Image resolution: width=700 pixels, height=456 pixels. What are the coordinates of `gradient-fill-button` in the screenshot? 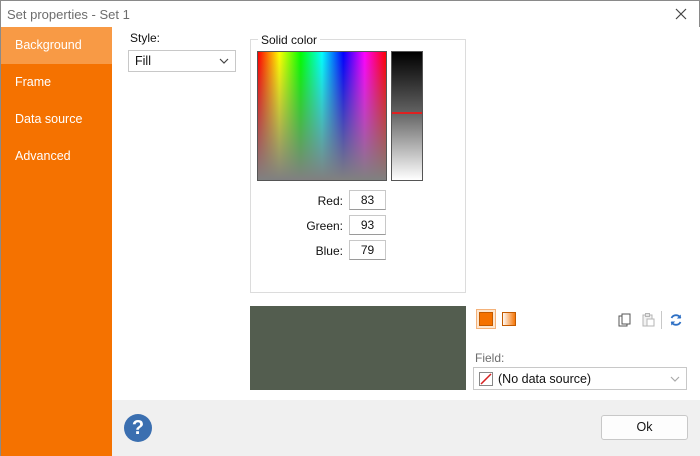 It's located at (509, 319).